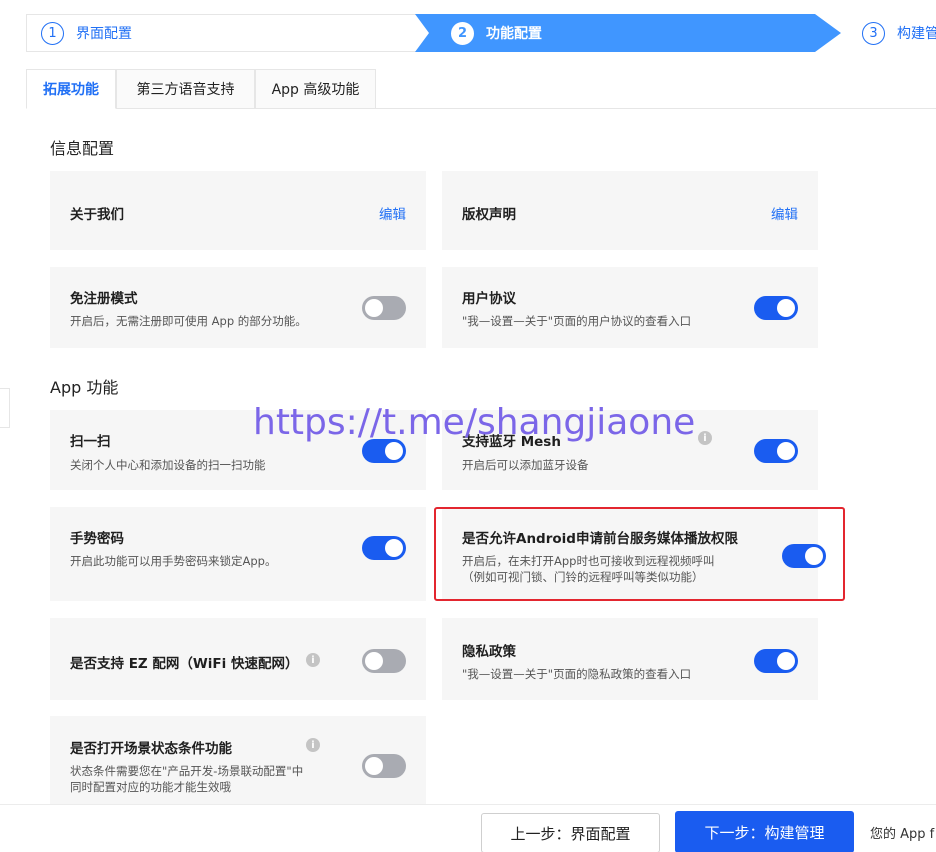  What do you see at coordinates (104, 34) in the screenshot?
I see `step-label: 界面配置` at bounding box center [104, 34].